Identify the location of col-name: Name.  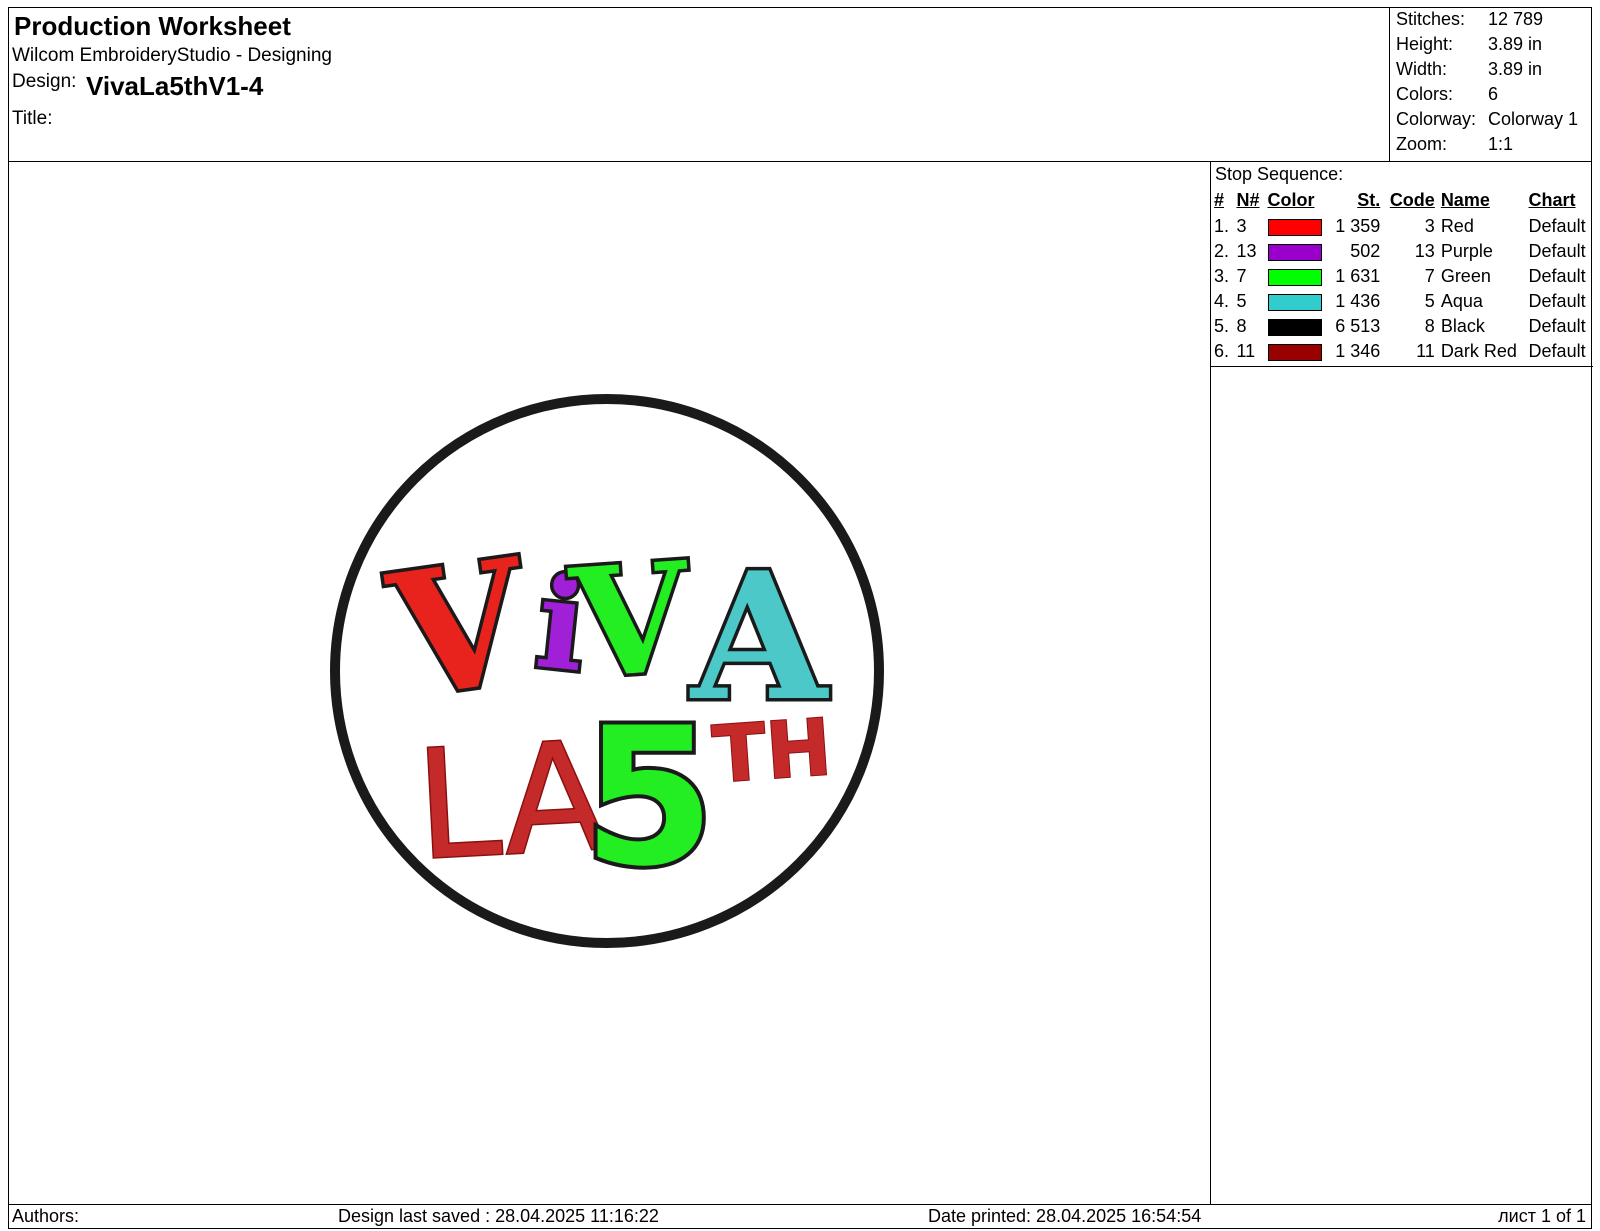
(1465, 199).